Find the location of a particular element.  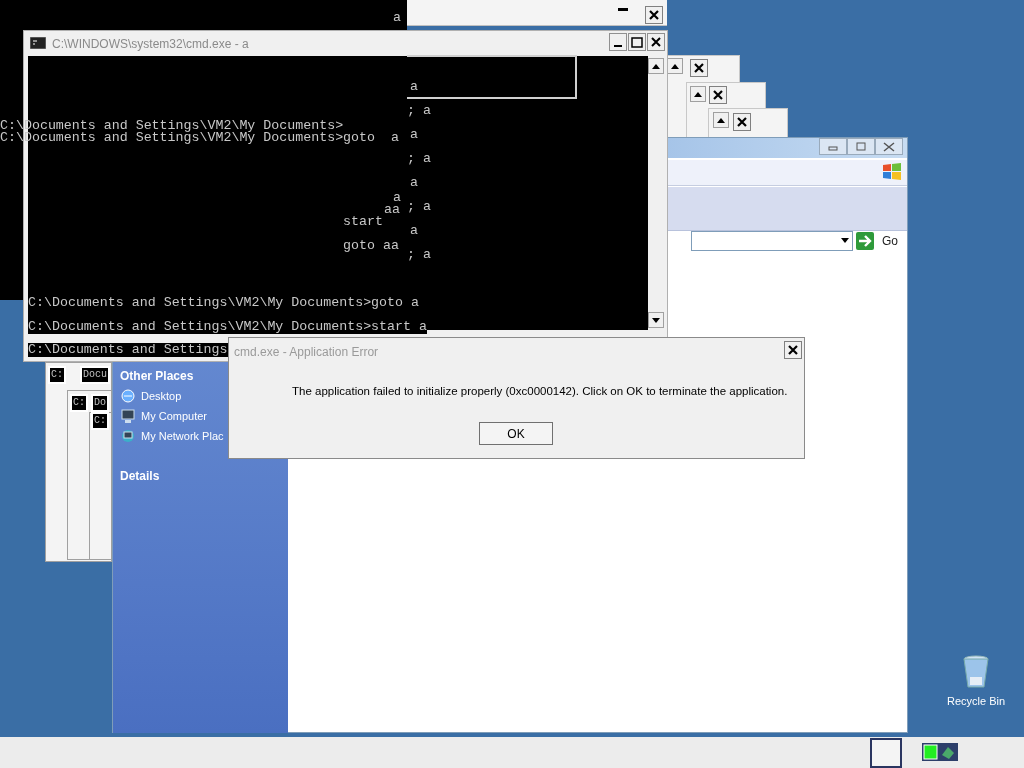

minimize-icon is located at coordinates (618, 46).